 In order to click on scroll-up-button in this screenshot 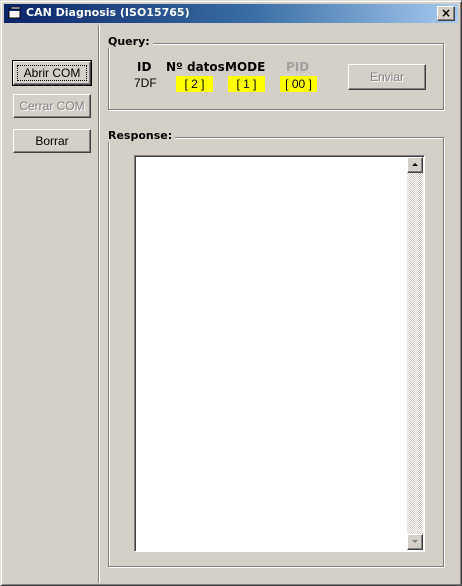, I will do `click(415, 165)`.